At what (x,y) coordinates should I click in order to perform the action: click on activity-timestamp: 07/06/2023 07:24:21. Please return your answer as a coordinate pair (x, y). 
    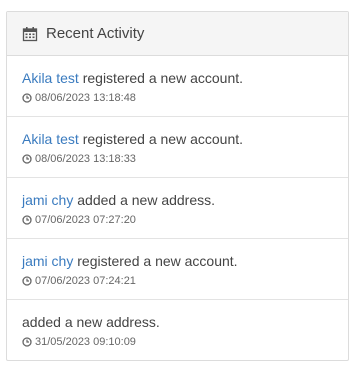
    Looking at the image, I should click on (185, 281).